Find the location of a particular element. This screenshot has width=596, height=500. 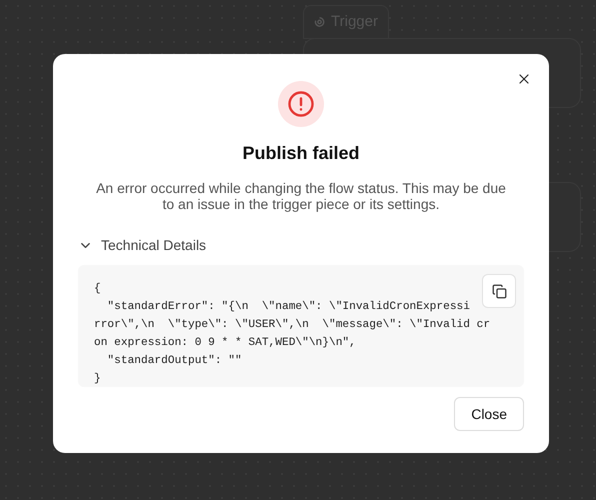

copy-button is located at coordinates (499, 291).